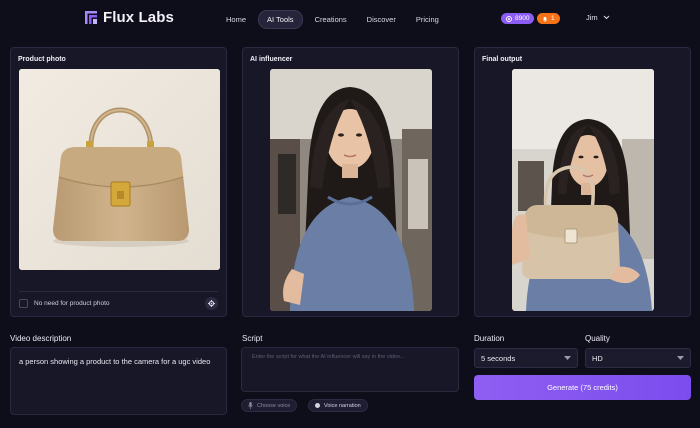 Image resolution: width=700 pixels, height=428 pixels. What do you see at coordinates (597, 358) in the screenshot?
I see `quality-value: HD` at bounding box center [597, 358].